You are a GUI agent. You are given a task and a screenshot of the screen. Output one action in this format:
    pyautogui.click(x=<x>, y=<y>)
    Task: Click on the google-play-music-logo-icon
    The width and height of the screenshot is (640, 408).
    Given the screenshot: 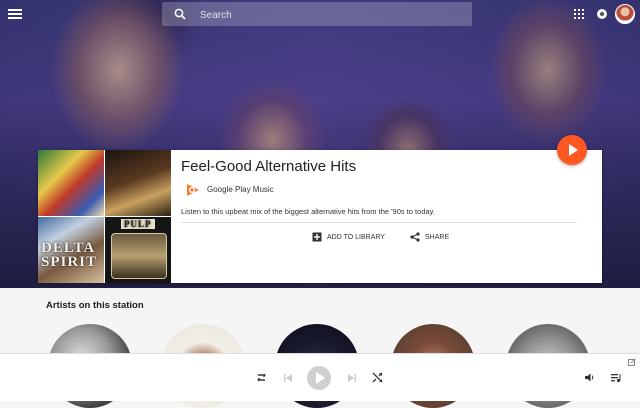 What is the action you would take?
    pyautogui.click(x=193, y=190)
    